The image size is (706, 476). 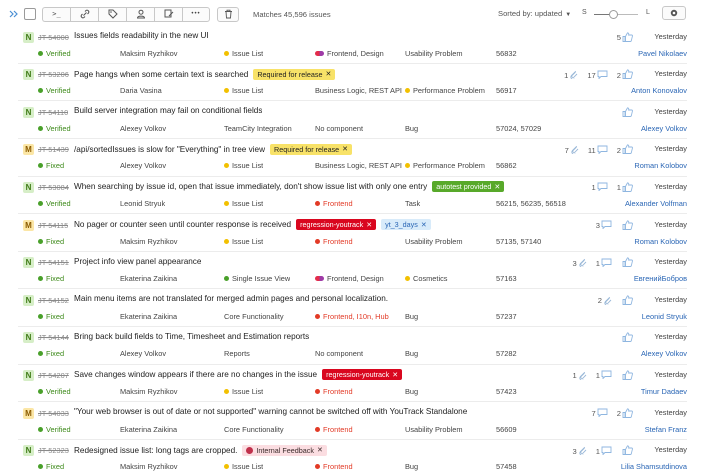 I want to click on component-field: Frontend, I10n, Hub, so click(x=352, y=316).